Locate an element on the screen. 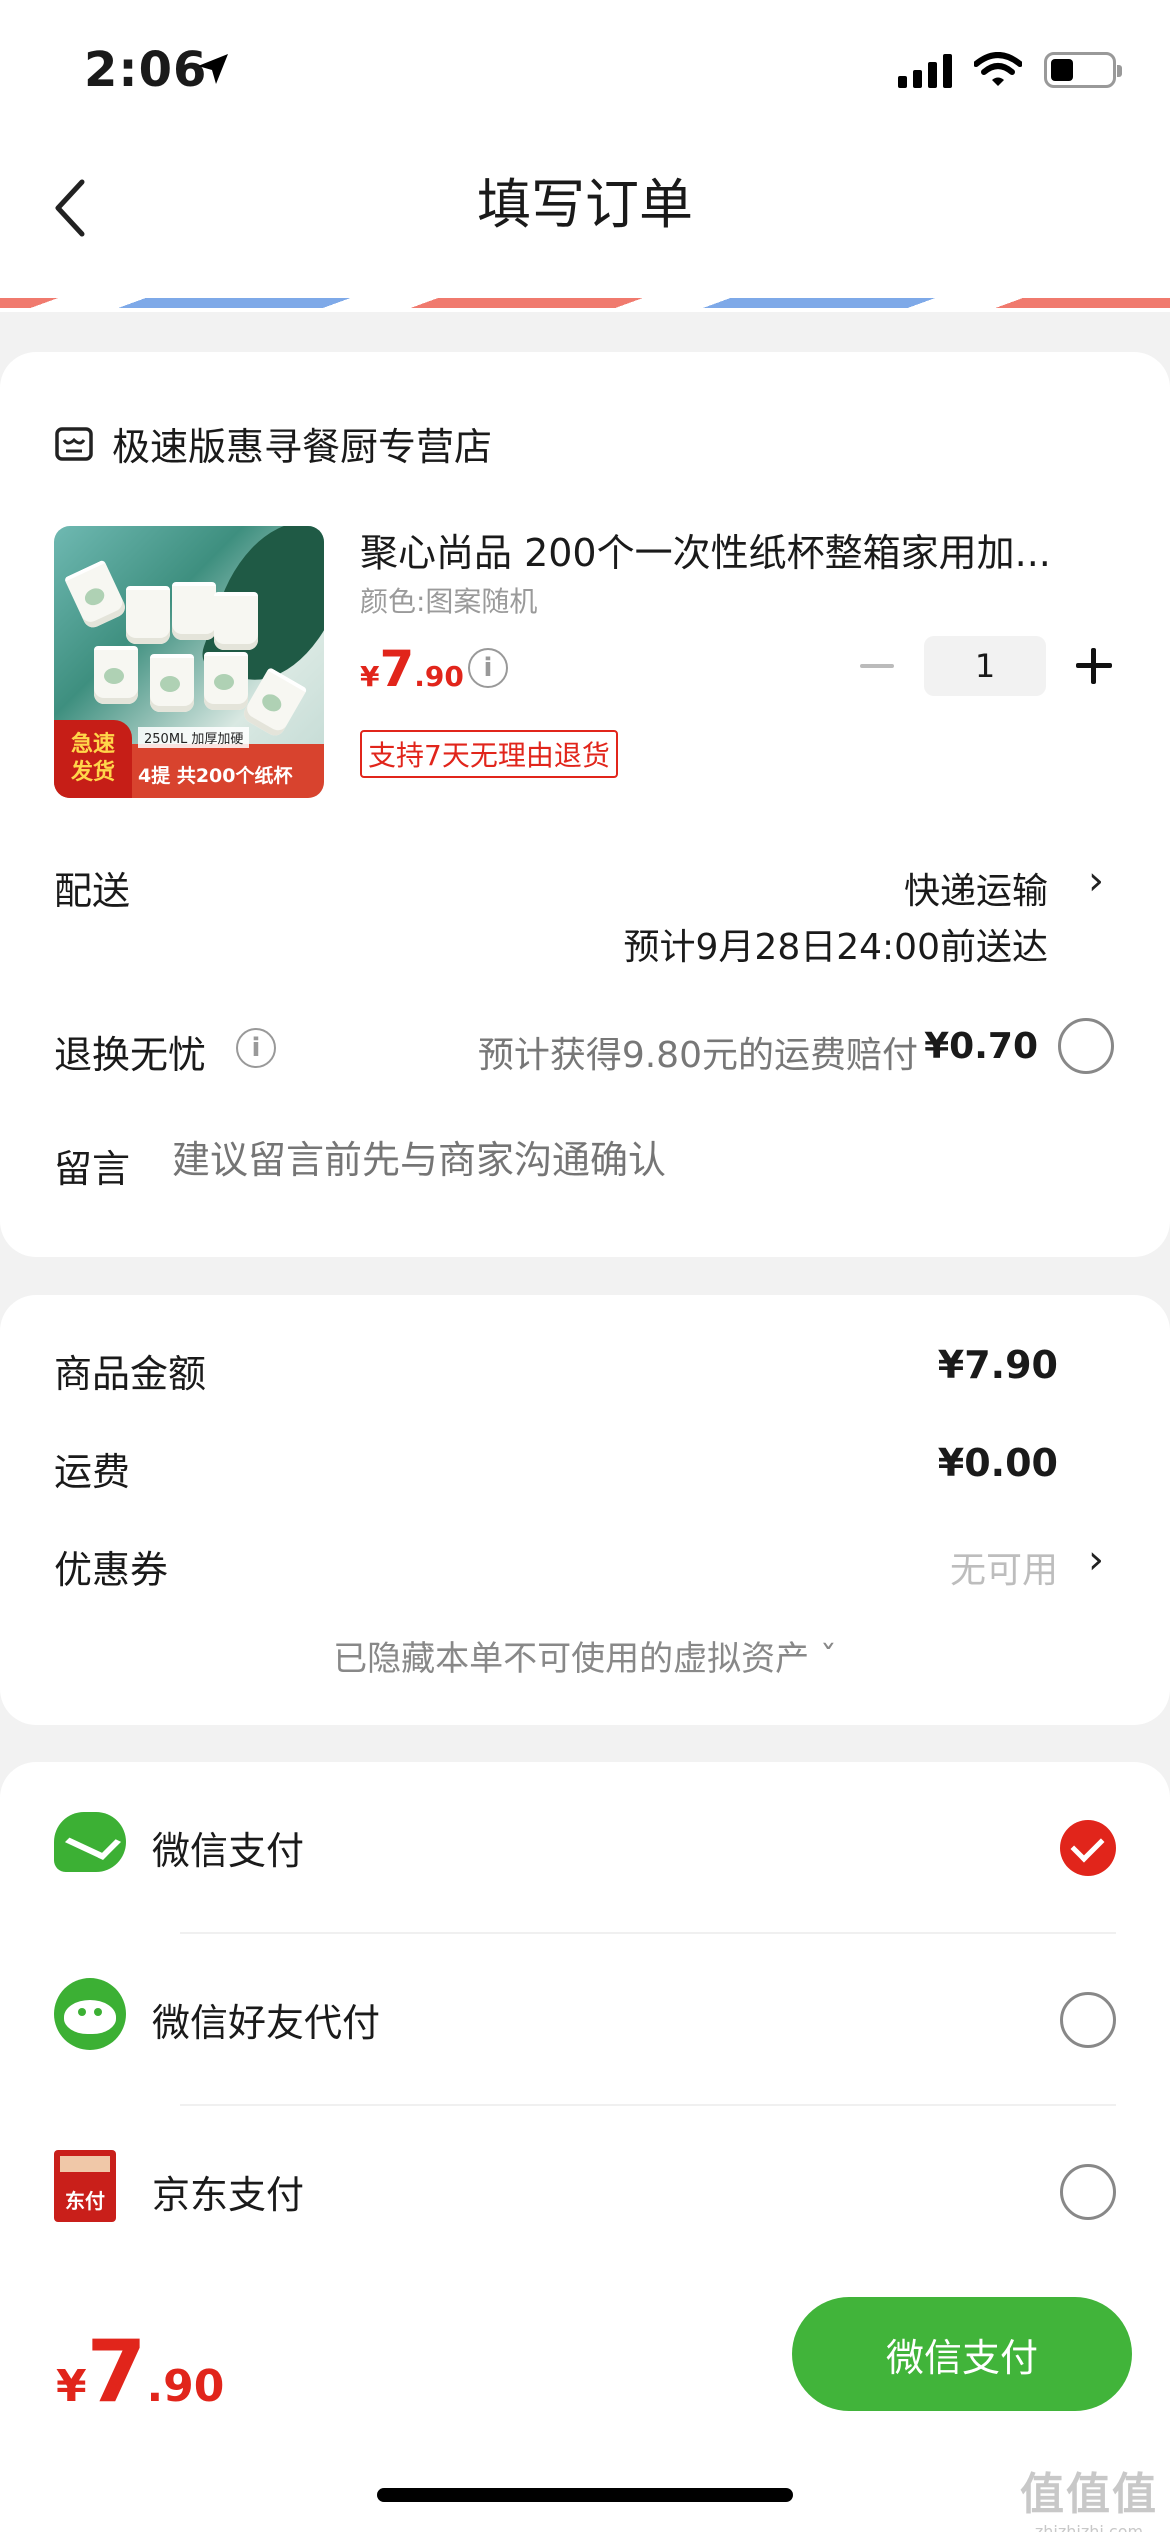 The image size is (1170, 2532). payment-option-label: 微信好友代付 is located at coordinates (266, 2023).